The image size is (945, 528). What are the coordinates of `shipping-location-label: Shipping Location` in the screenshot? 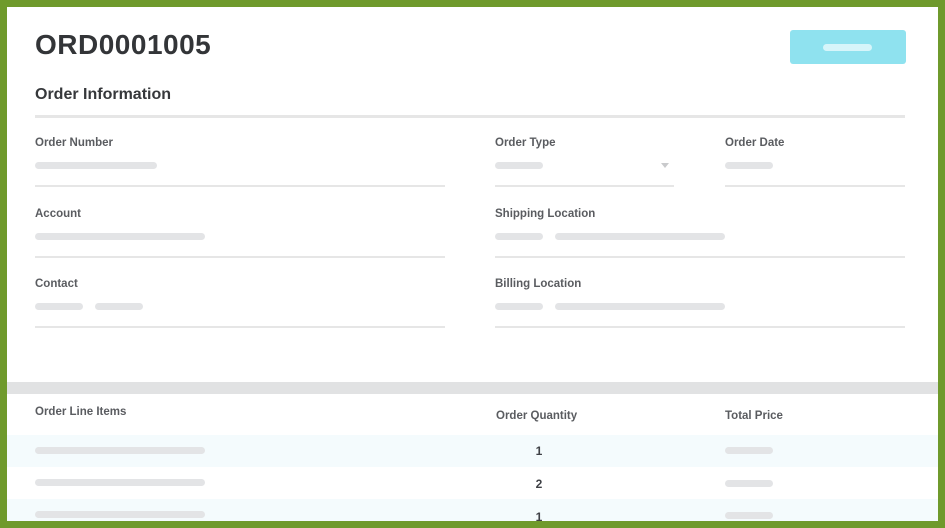 It's located at (545, 214).